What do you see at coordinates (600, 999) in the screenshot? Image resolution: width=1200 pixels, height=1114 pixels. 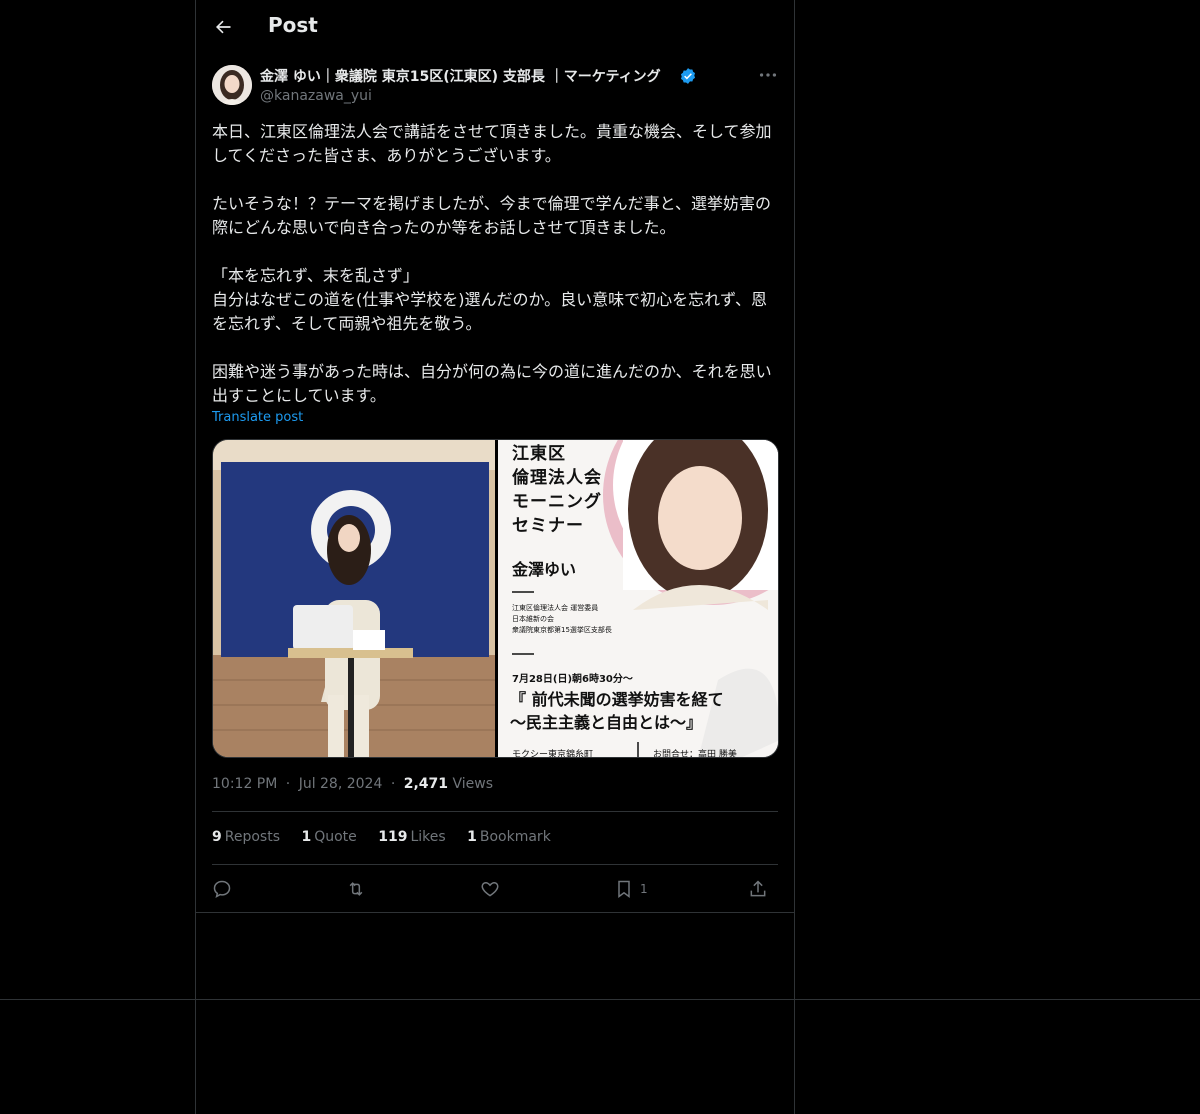 I see `section-divider` at bounding box center [600, 999].